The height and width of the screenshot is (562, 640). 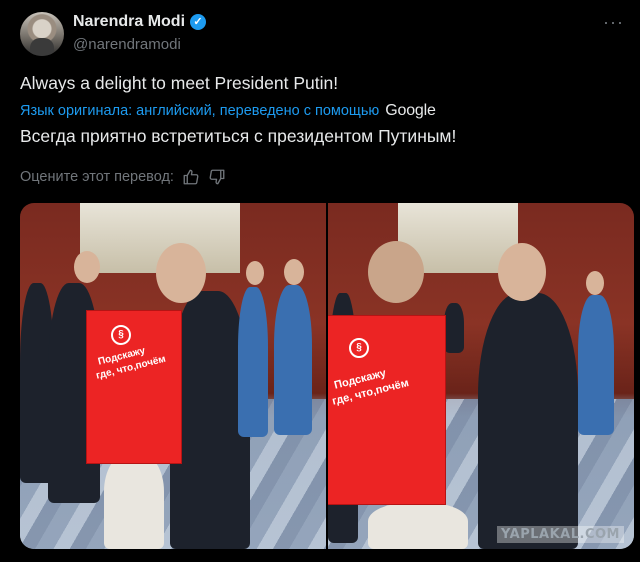 What do you see at coordinates (217, 177) in the screenshot?
I see `thumbs-down-icon` at bounding box center [217, 177].